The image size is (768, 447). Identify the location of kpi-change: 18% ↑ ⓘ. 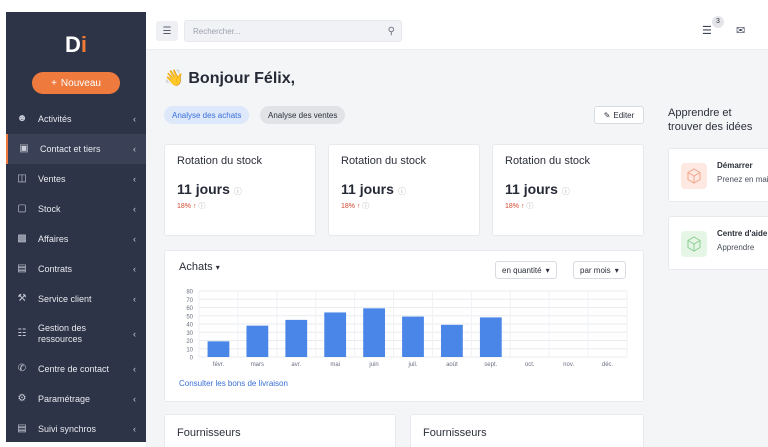
(355, 206).